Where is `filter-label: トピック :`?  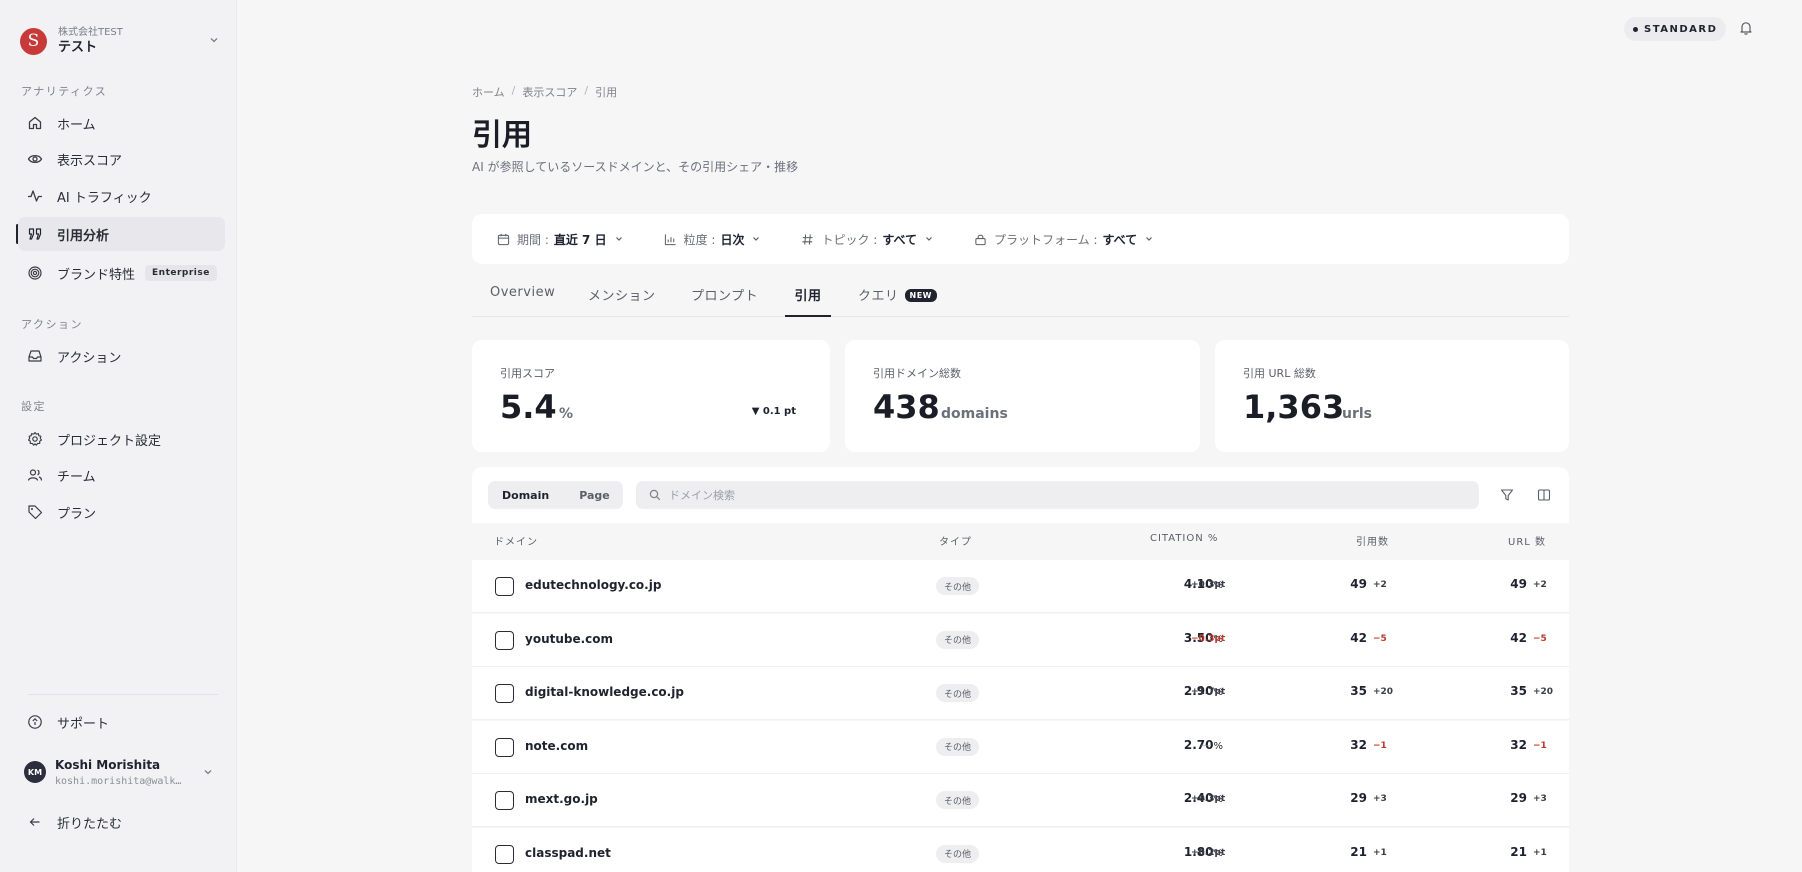
filter-label: トピック : is located at coordinates (849, 239).